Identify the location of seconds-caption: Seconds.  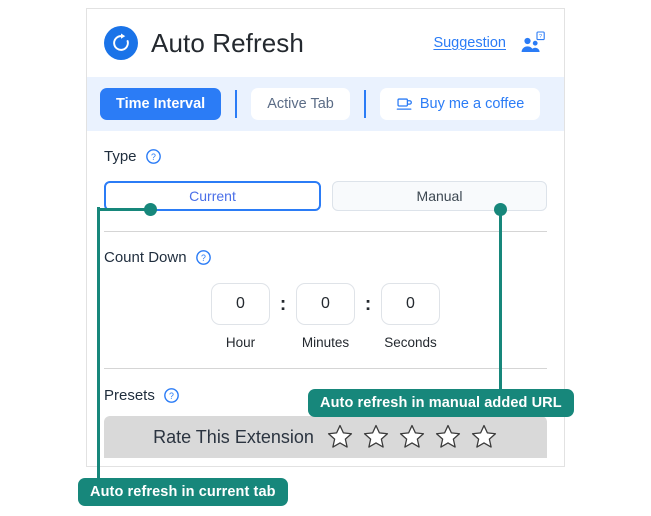
(410, 342).